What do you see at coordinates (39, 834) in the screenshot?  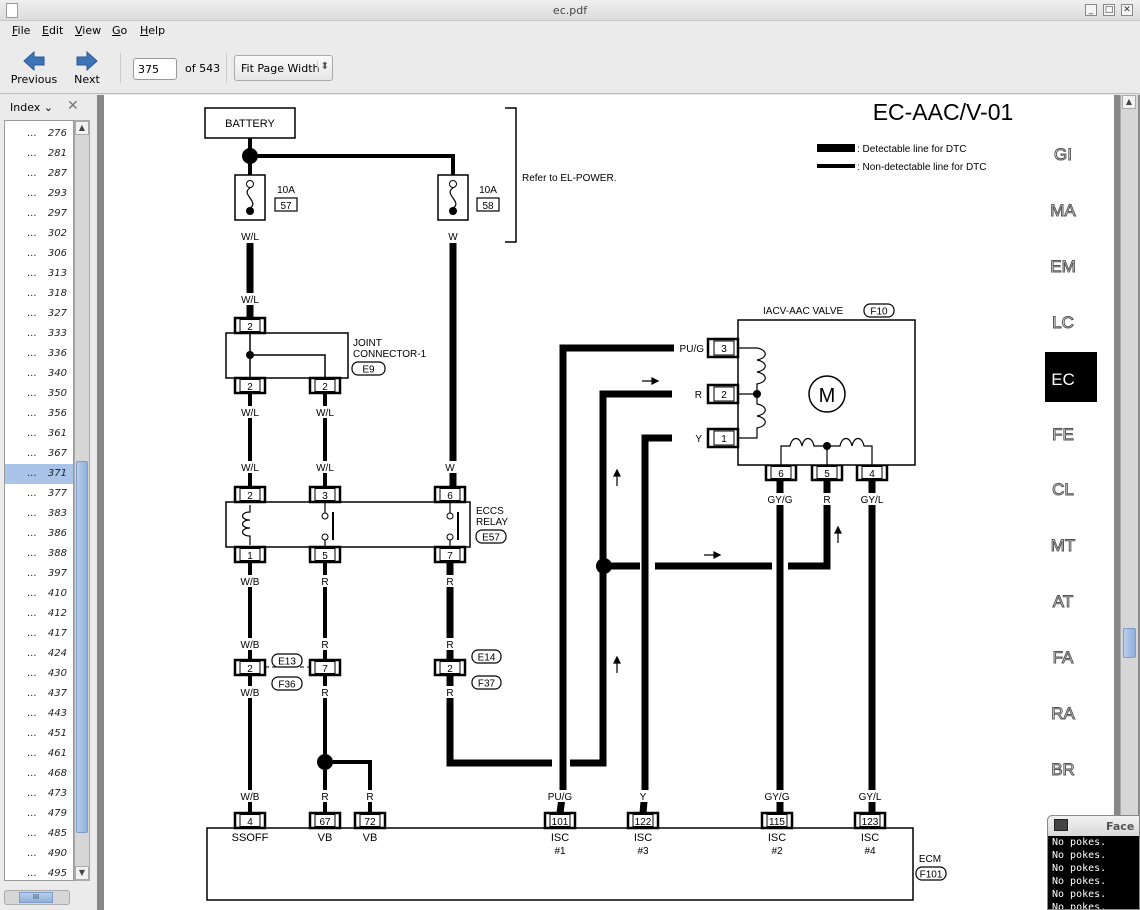 I see `index-item: ... 485` at bounding box center [39, 834].